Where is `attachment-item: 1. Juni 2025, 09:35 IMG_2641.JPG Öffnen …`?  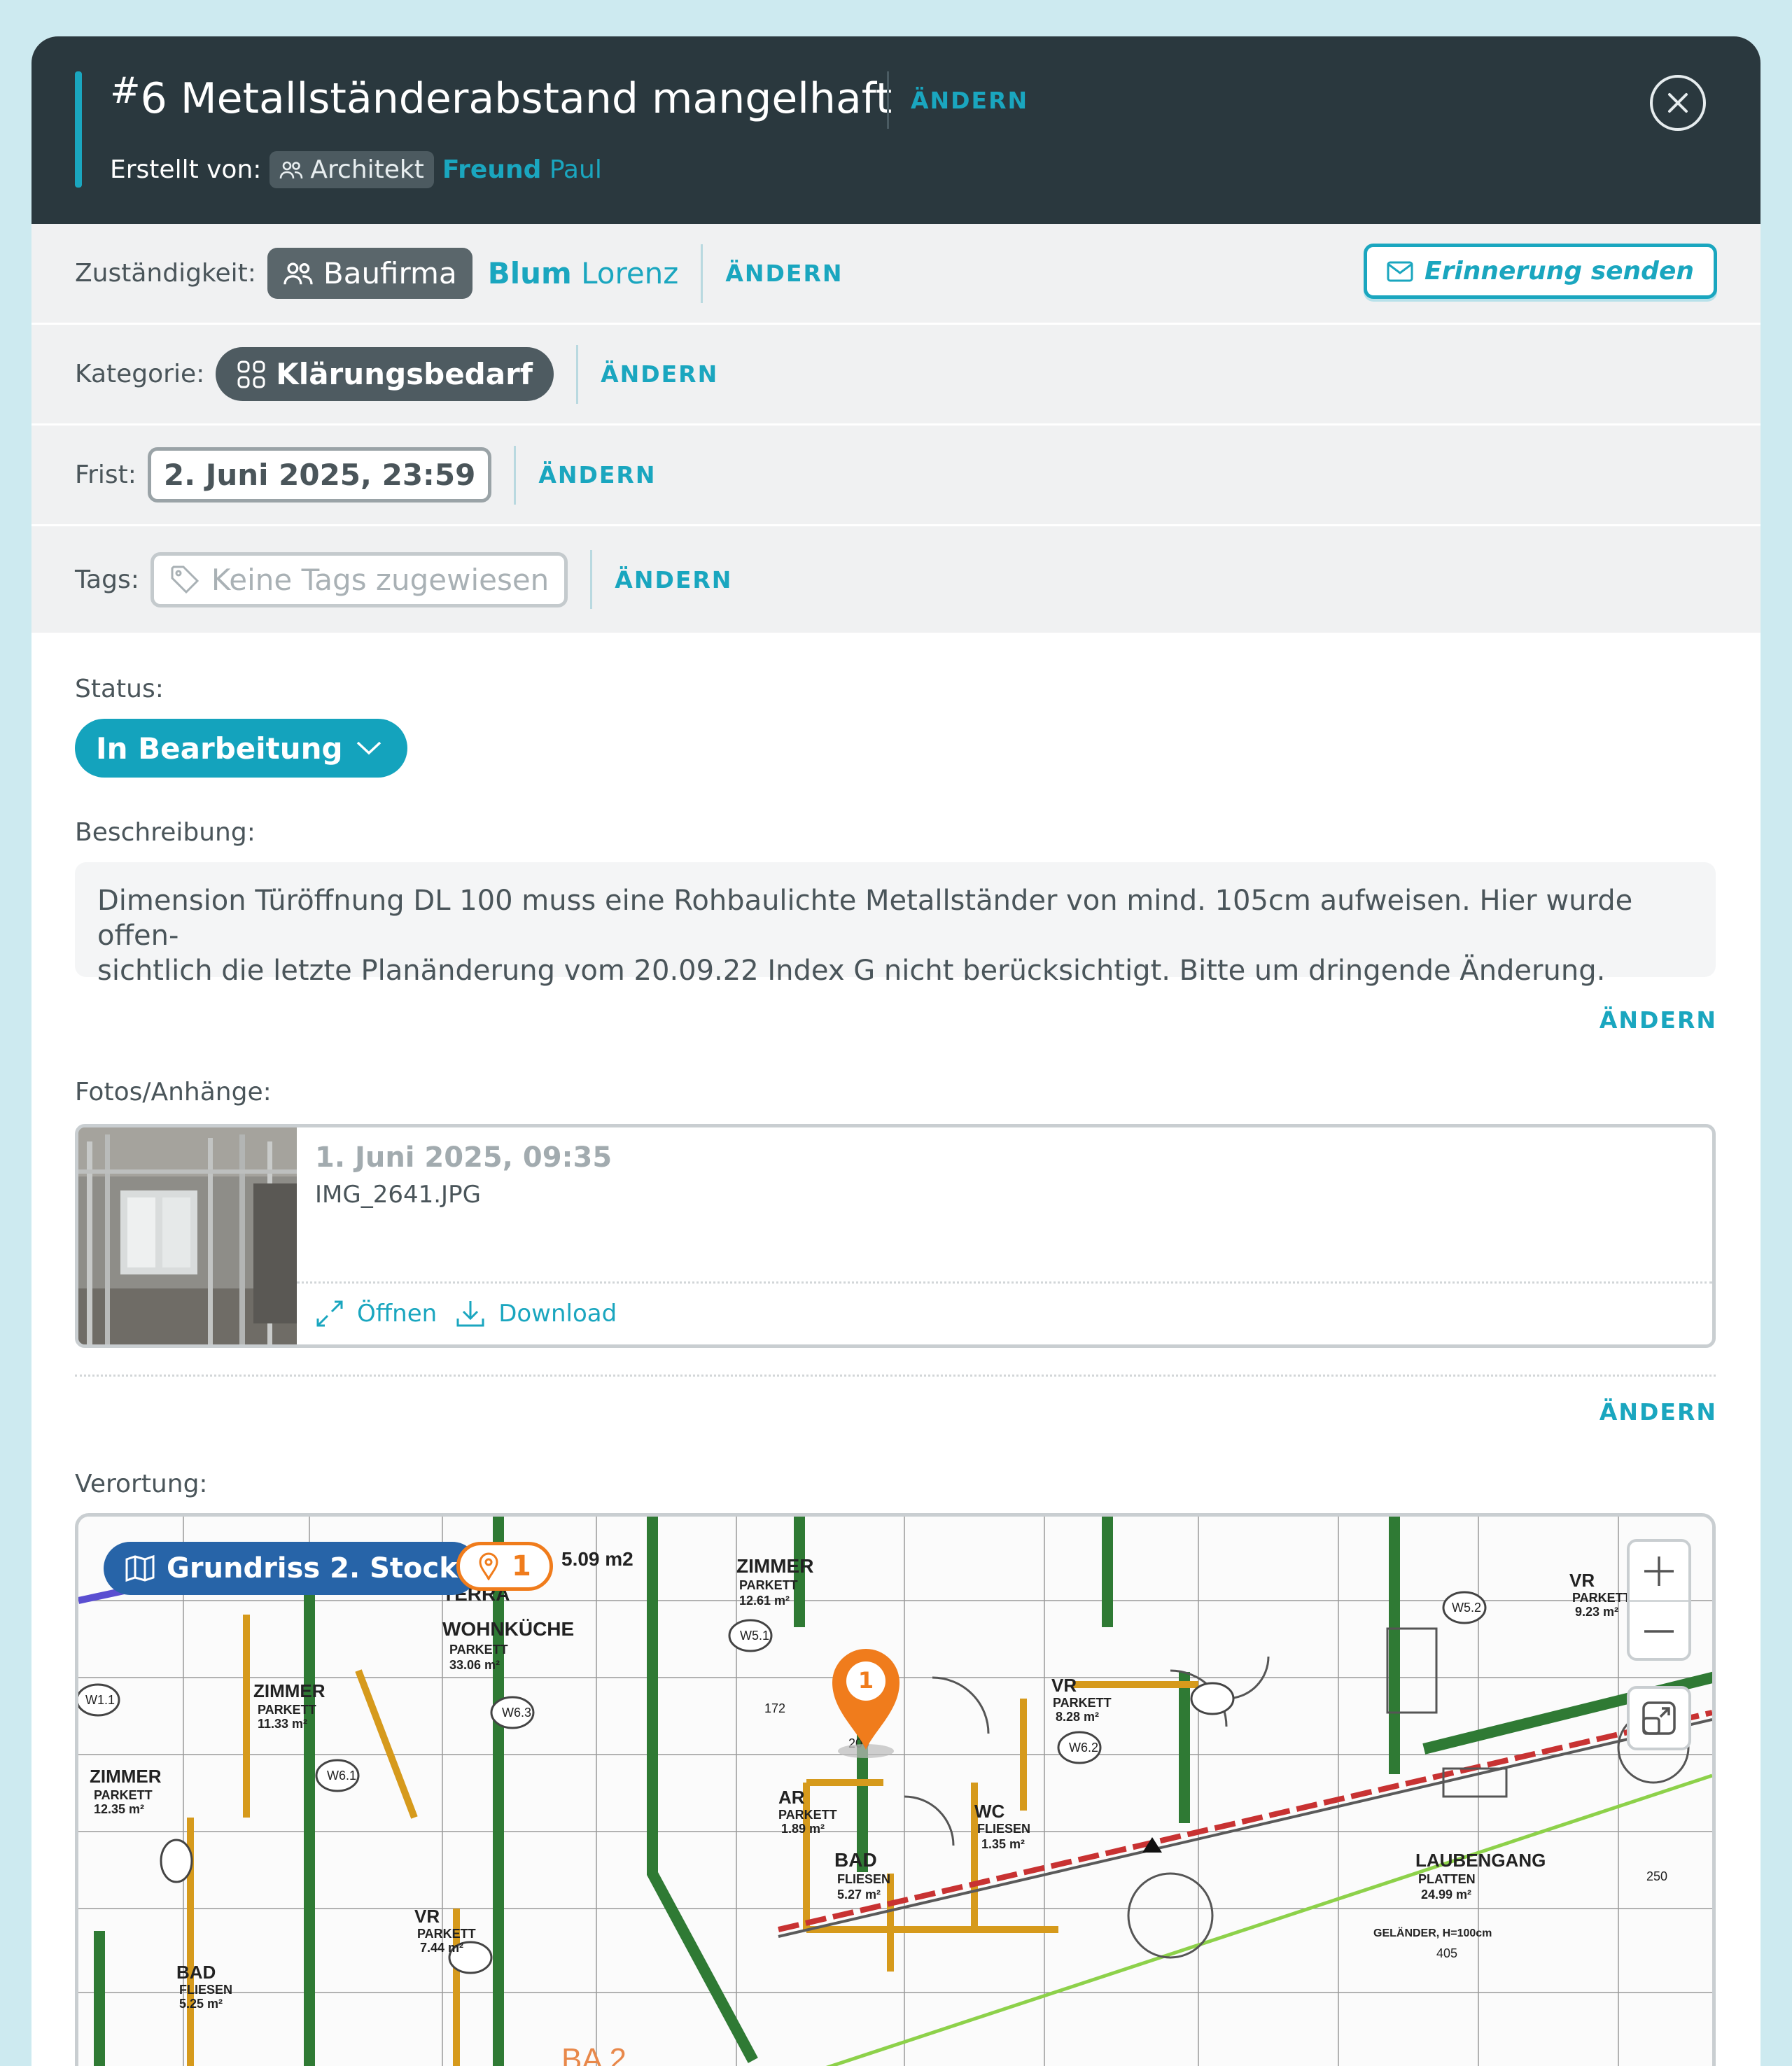 attachment-item: 1. Juni 2025, 09:35 IMG_2641.JPG Öffnen … is located at coordinates (895, 1236).